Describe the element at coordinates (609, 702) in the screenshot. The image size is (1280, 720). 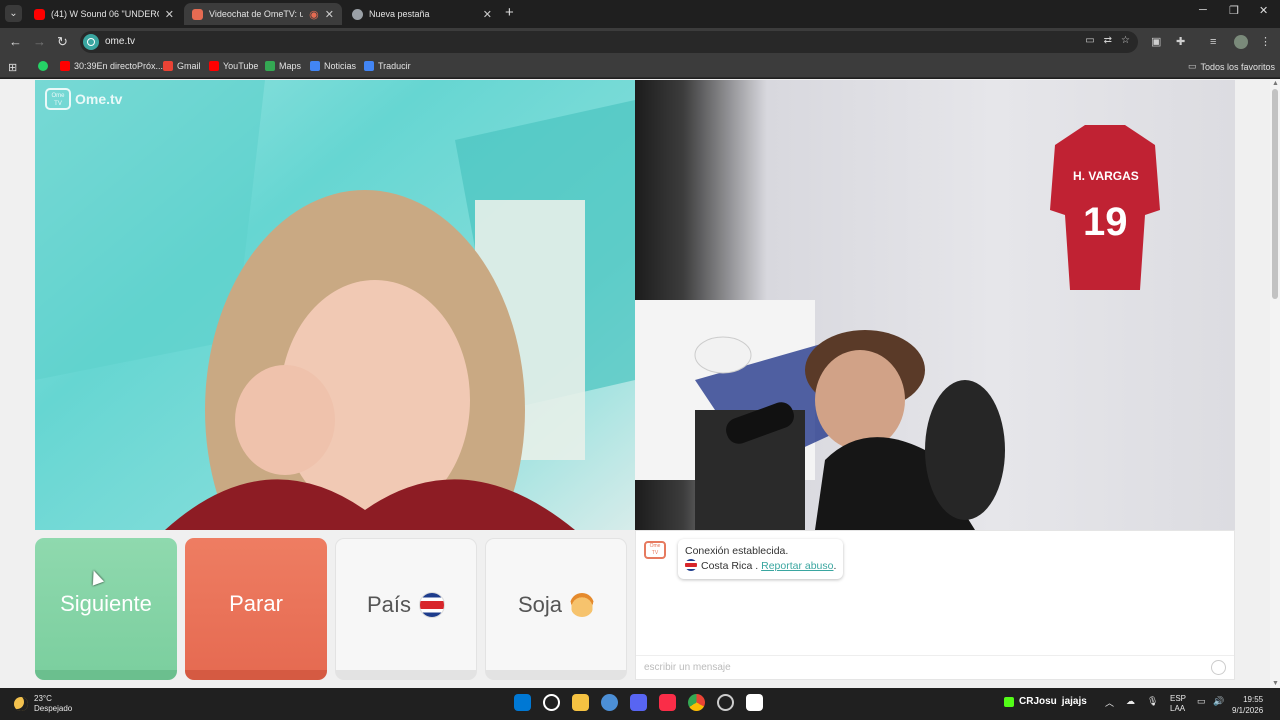
I see `settings-icon` at that location.